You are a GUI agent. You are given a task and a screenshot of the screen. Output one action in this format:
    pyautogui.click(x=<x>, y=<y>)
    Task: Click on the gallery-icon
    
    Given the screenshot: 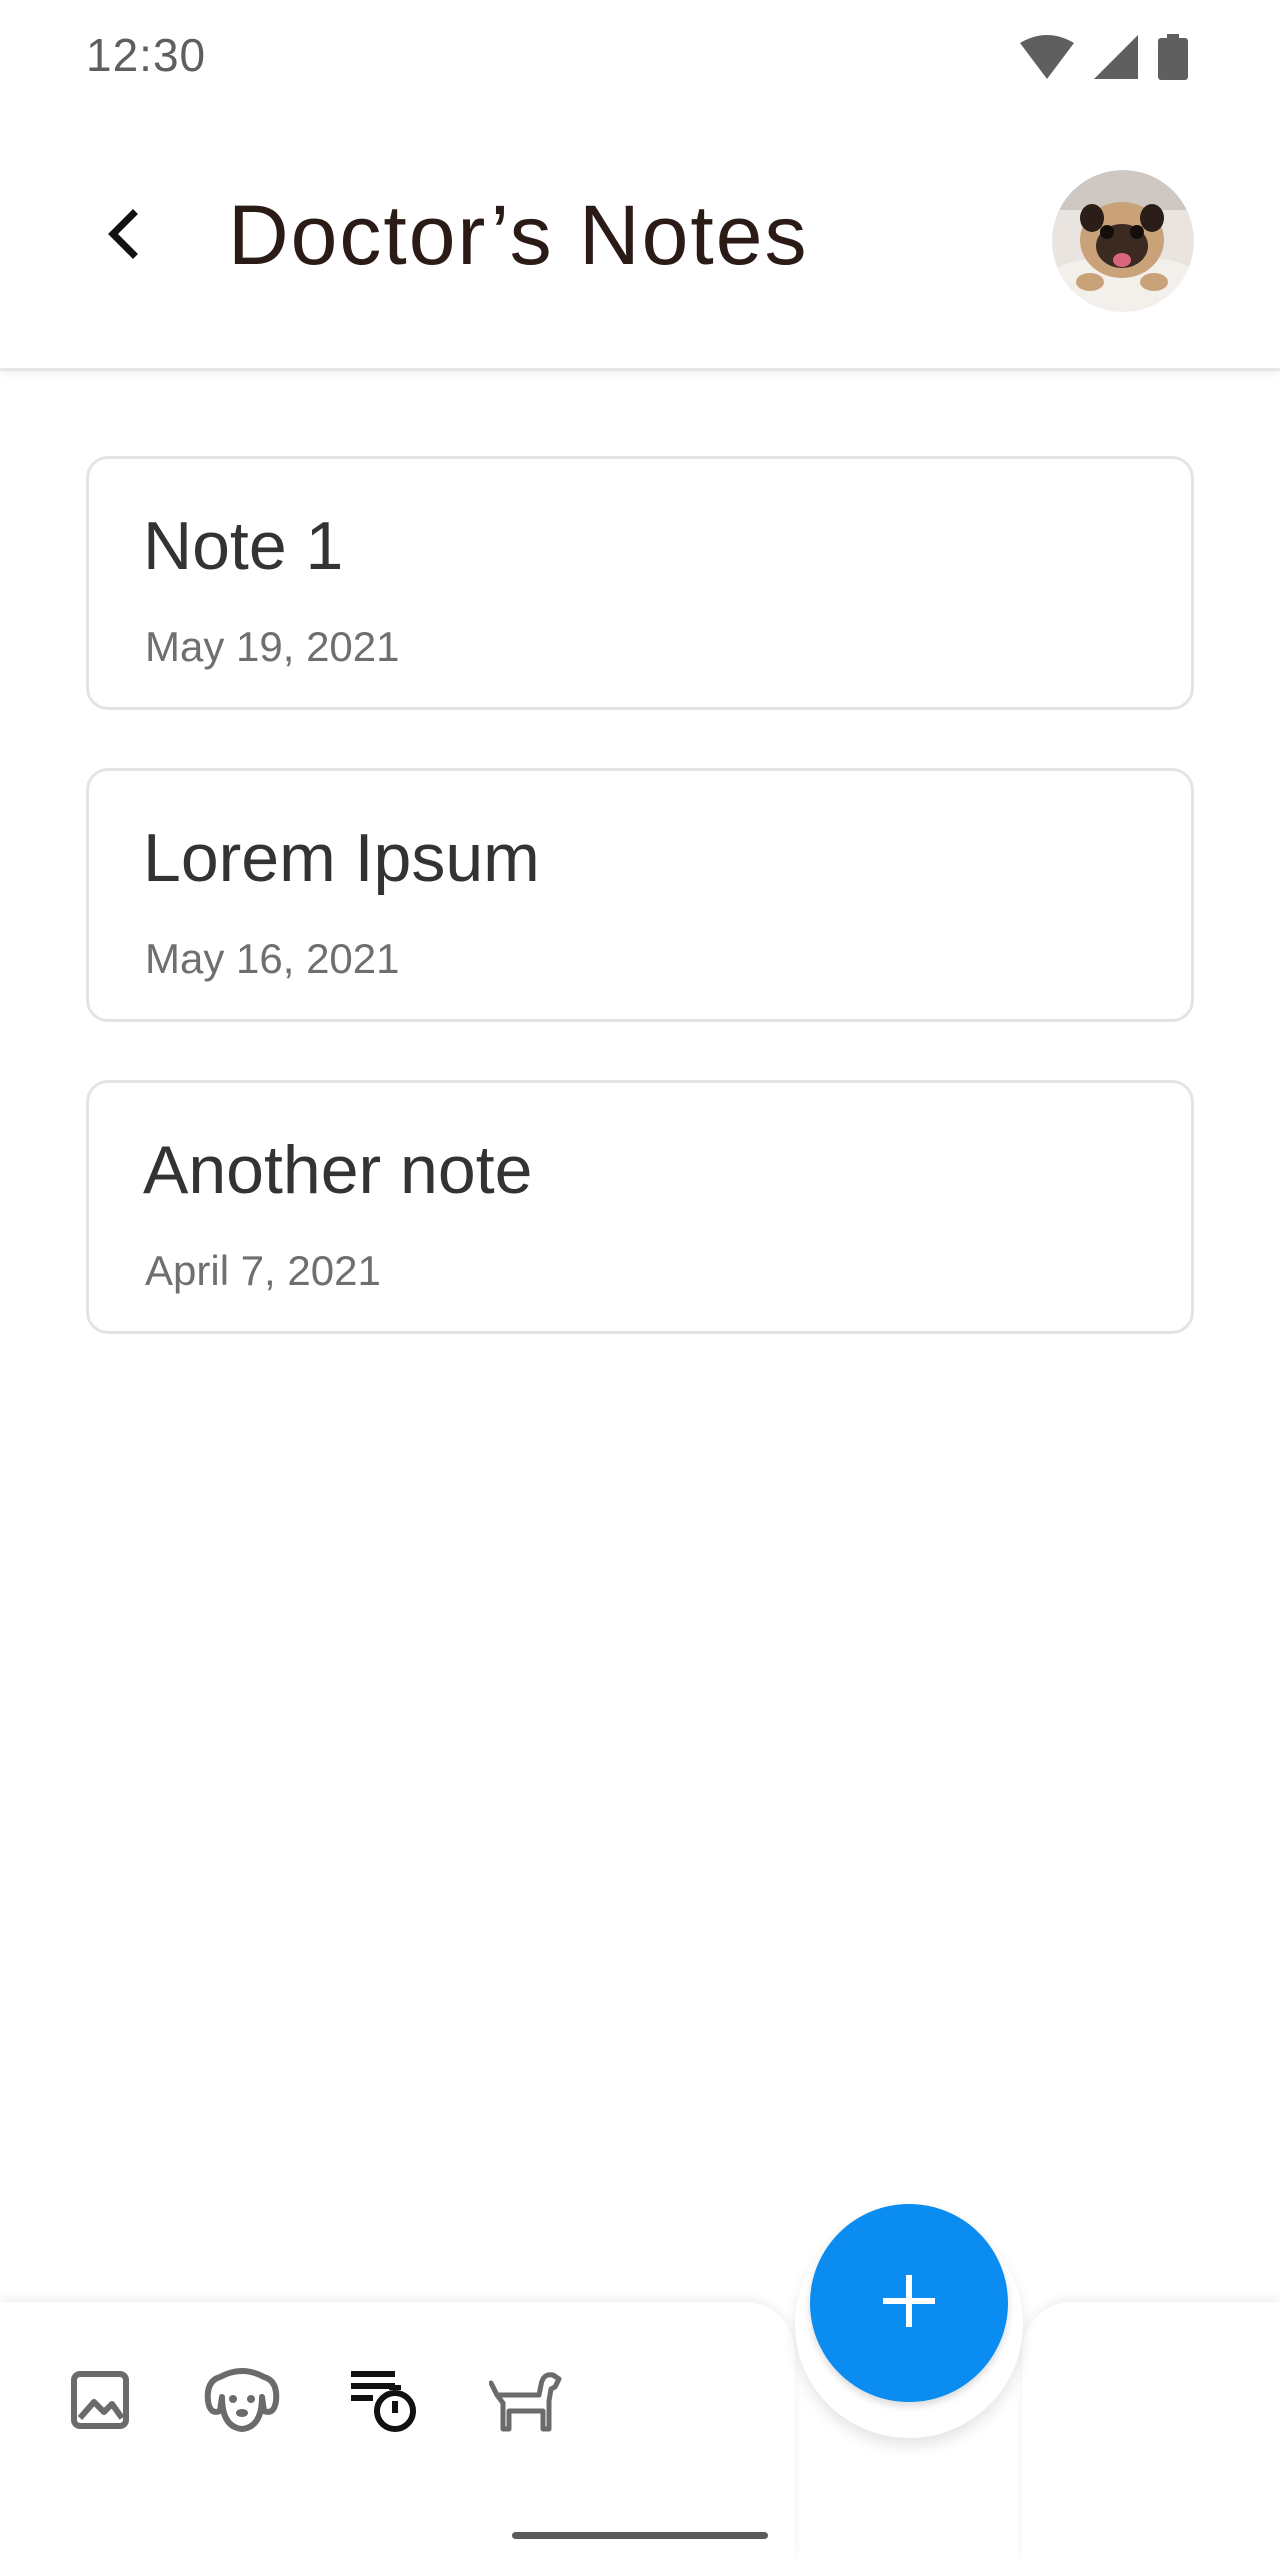 What is the action you would take?
    pyautogui.click(x=100, y=2402)
    